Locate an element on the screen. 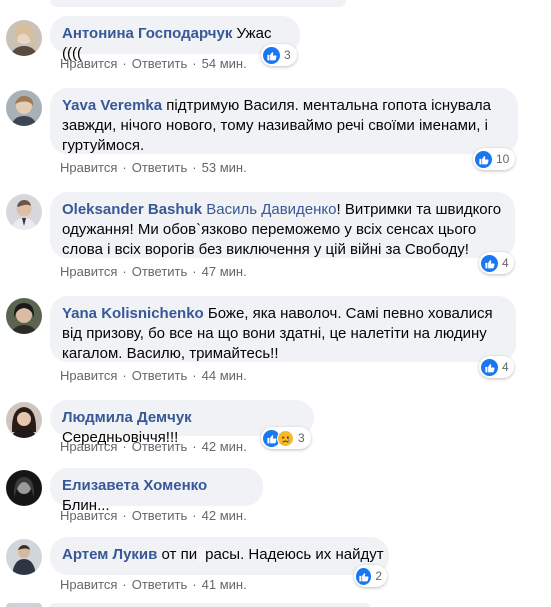 The height and width of the screenshot is (607, 551). comment-author: Артем Лукив is located at coordinates (109, 554).